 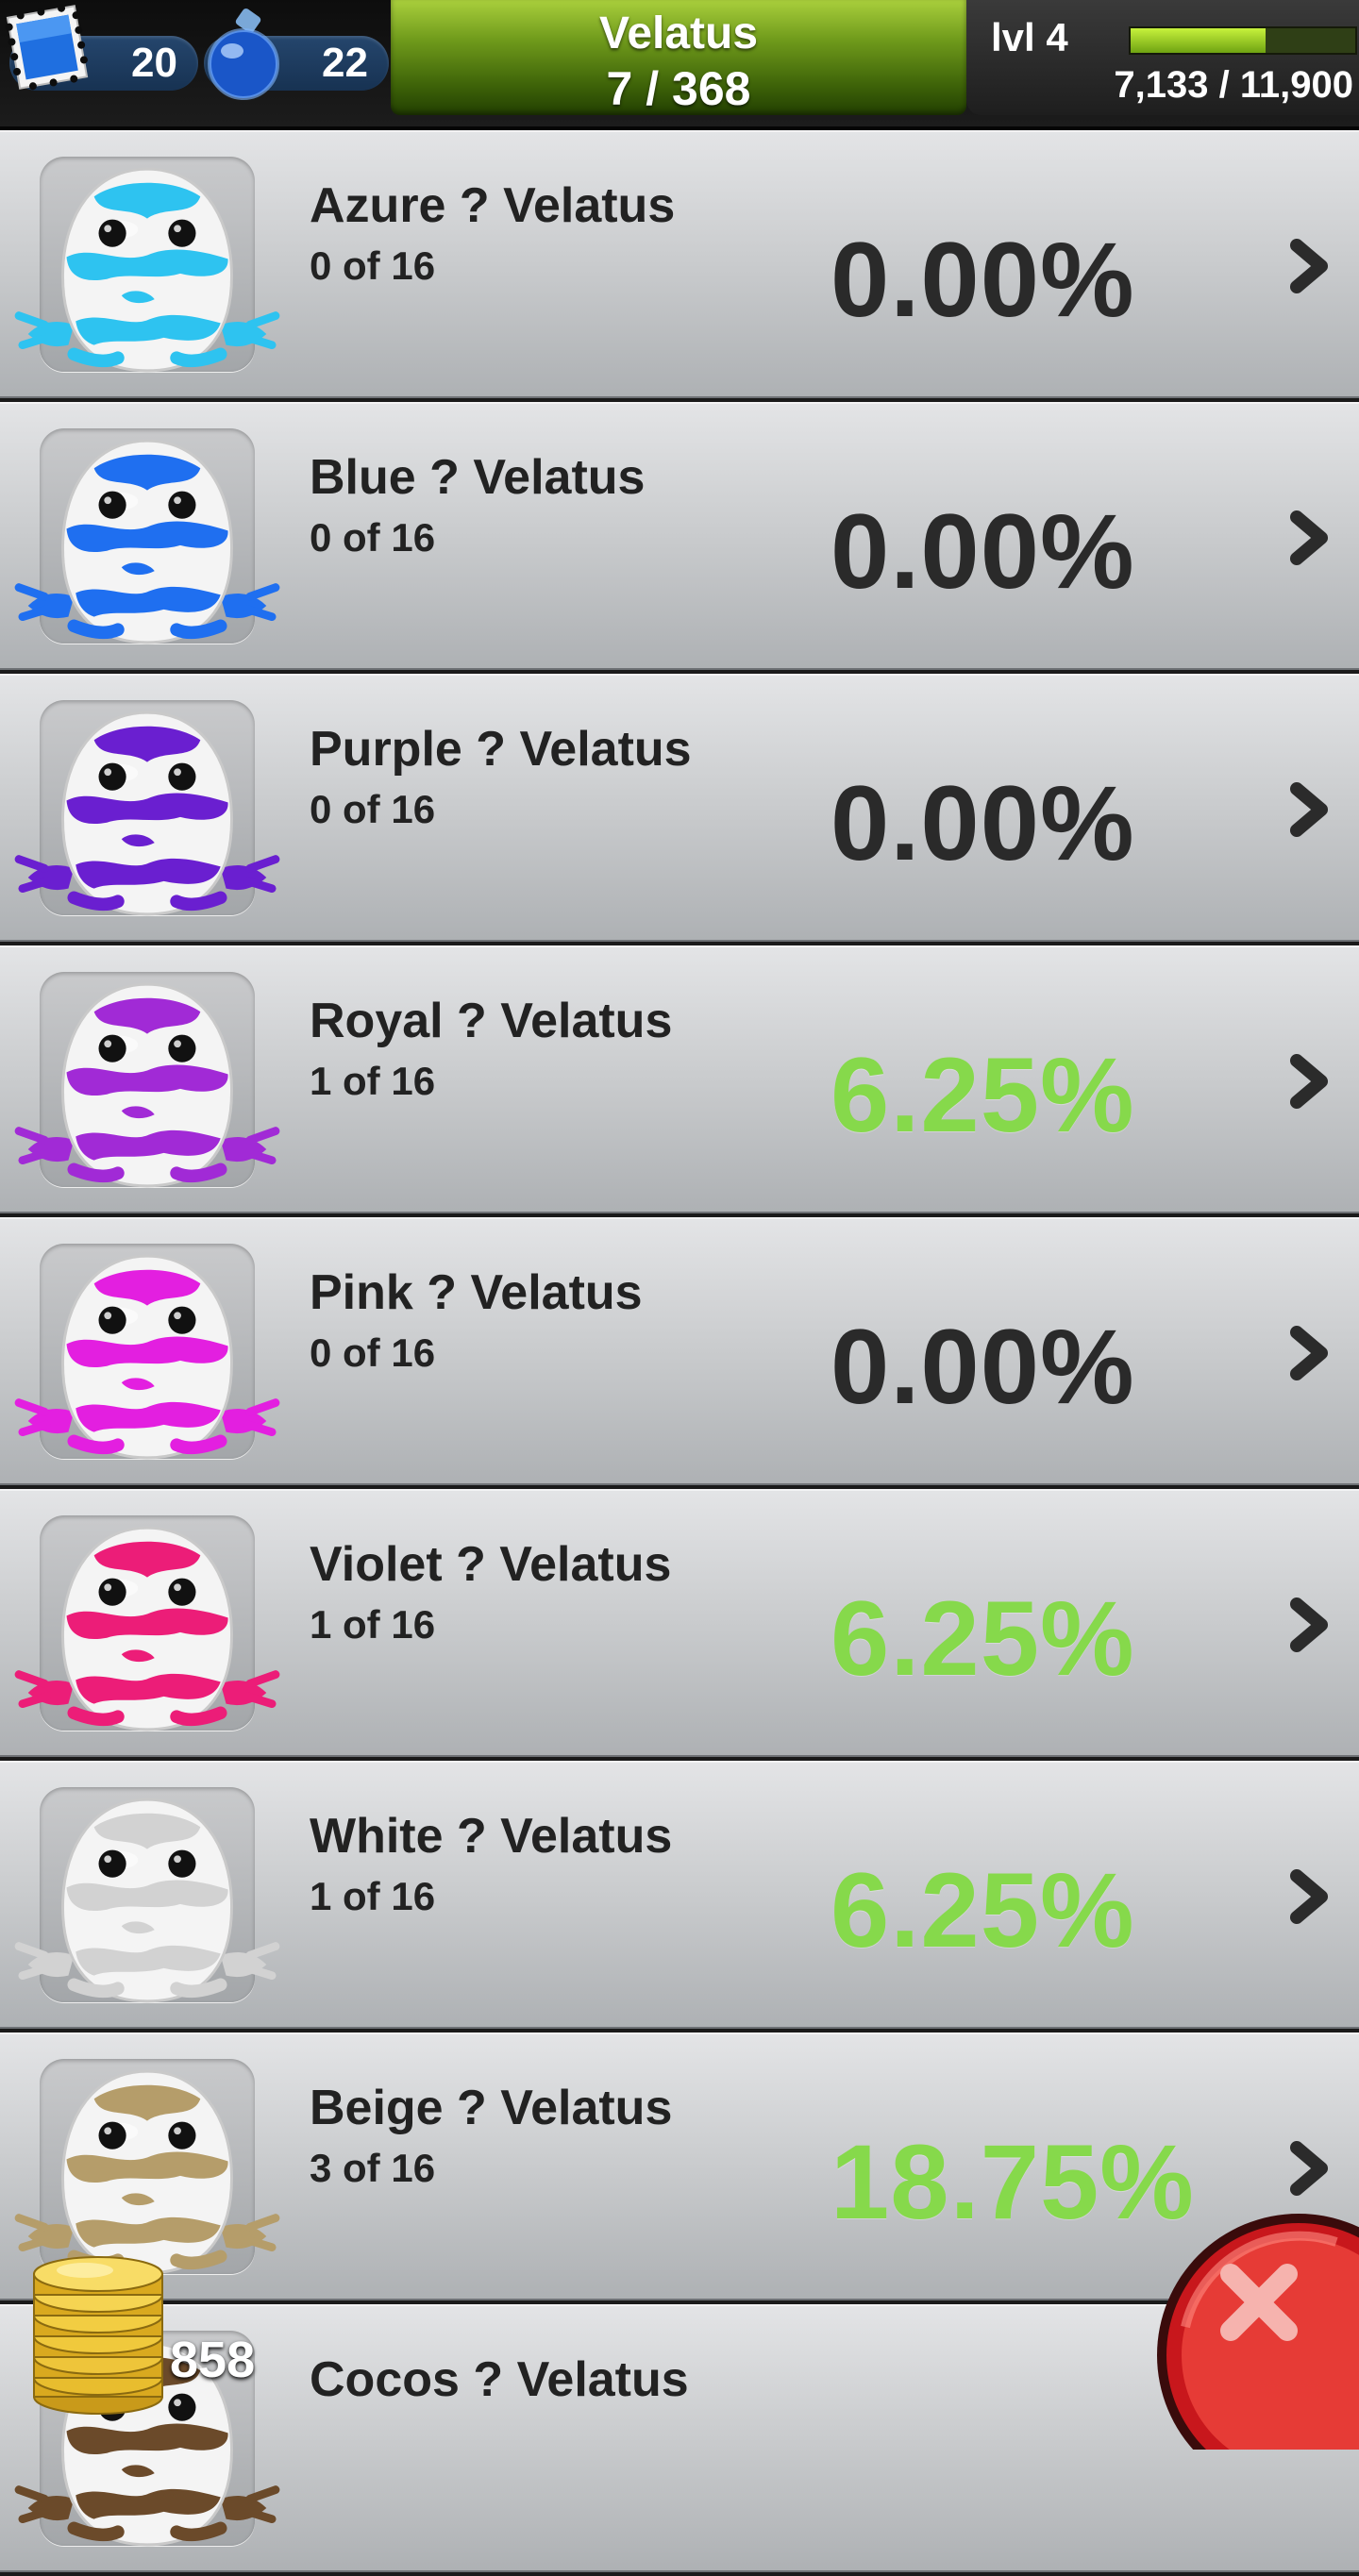 I want to click on variant-name: Pink ? Velatus, so click(x=476, y=1292).